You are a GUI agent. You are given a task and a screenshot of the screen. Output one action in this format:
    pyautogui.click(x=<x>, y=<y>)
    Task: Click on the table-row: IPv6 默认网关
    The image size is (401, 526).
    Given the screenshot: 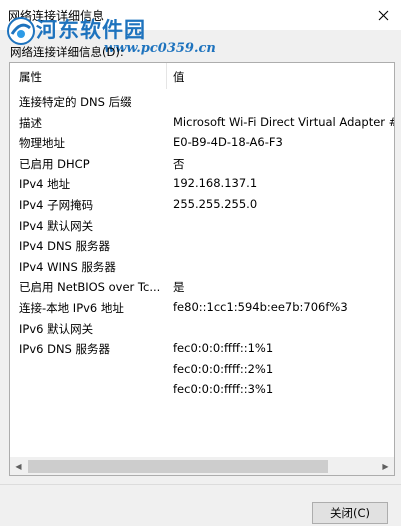 What is the action you would take?
    pyautogui.click(x=202, y=328)
    